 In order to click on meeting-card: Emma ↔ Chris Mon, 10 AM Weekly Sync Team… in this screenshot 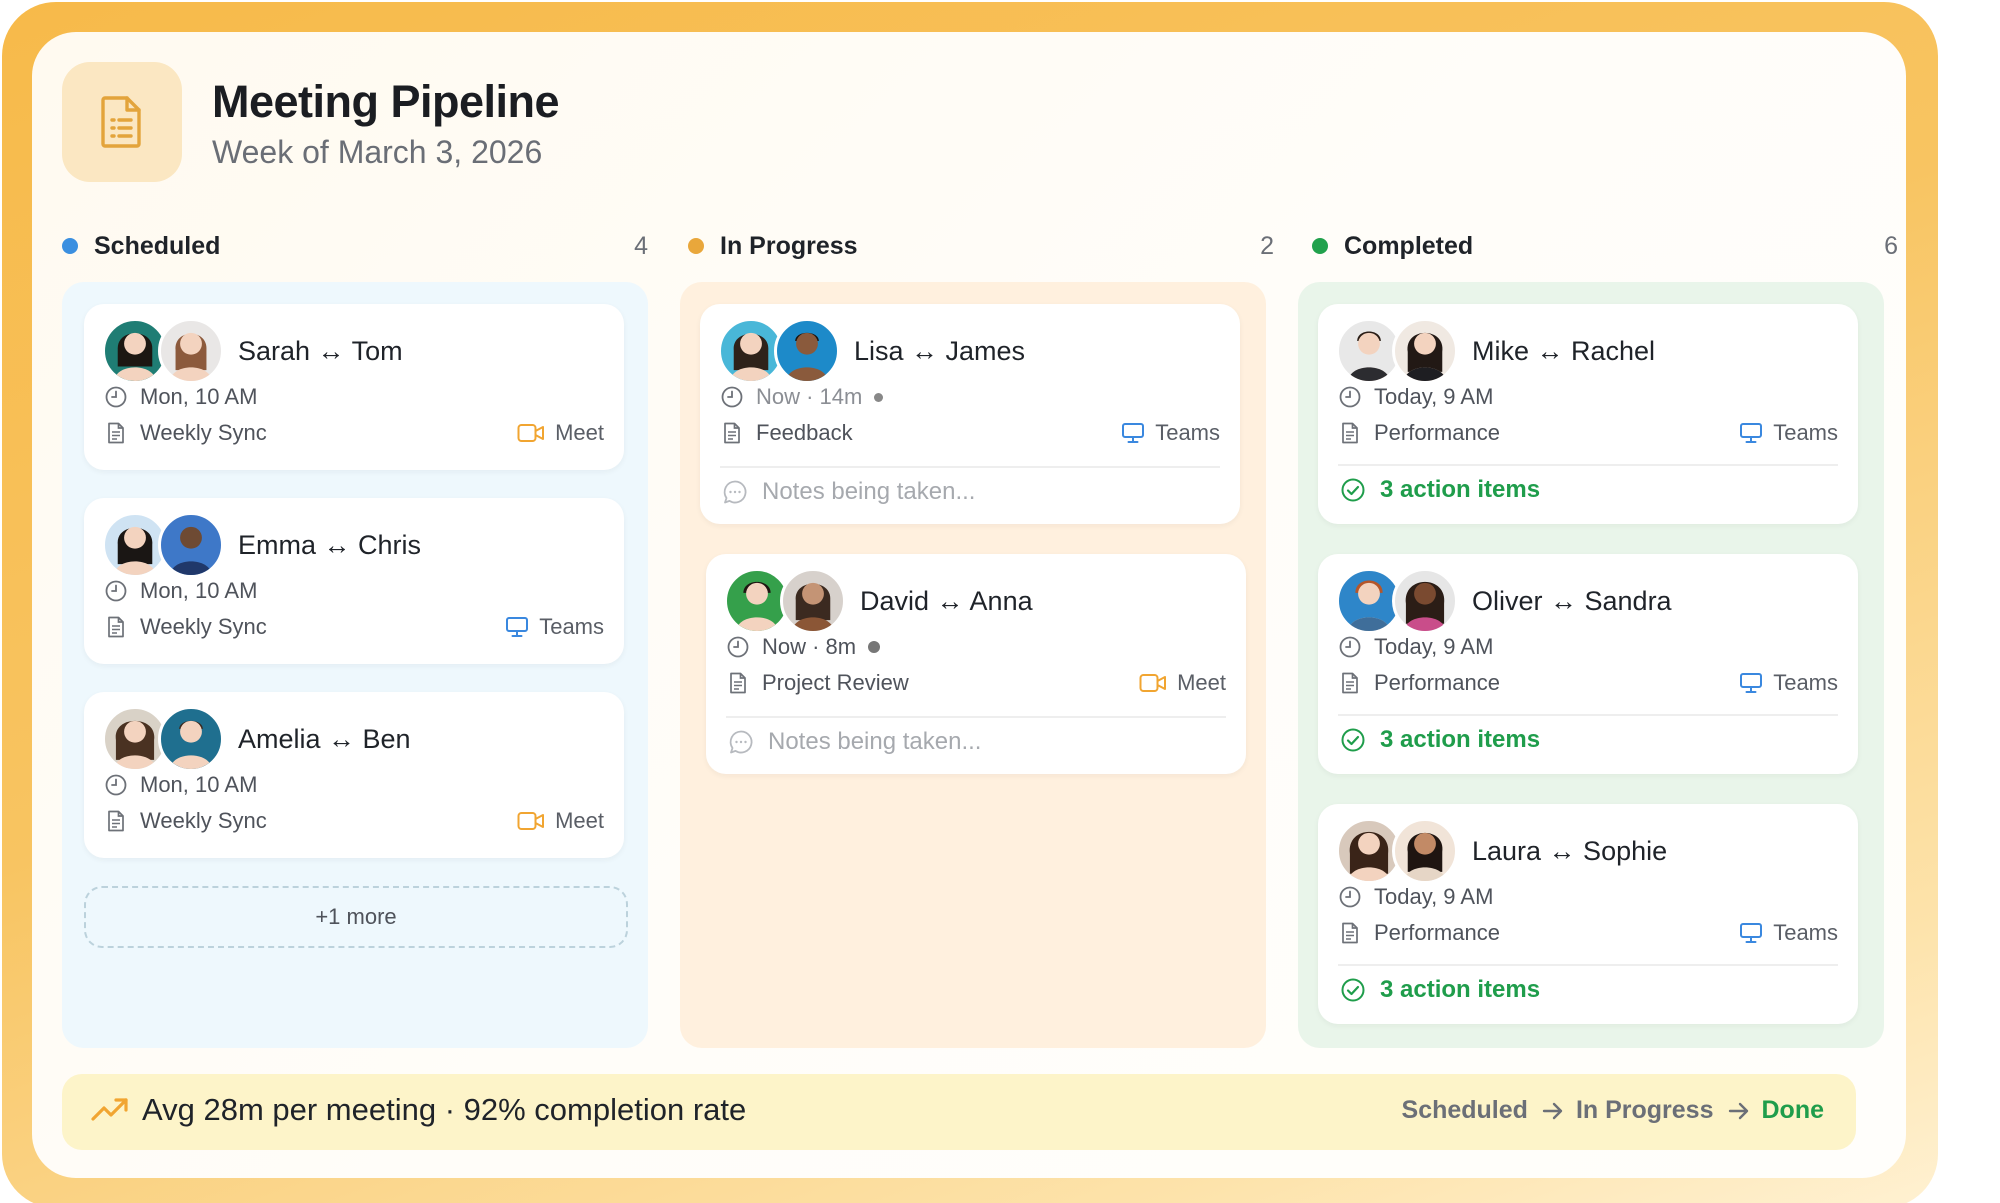, I will do `click(354, 581)`.